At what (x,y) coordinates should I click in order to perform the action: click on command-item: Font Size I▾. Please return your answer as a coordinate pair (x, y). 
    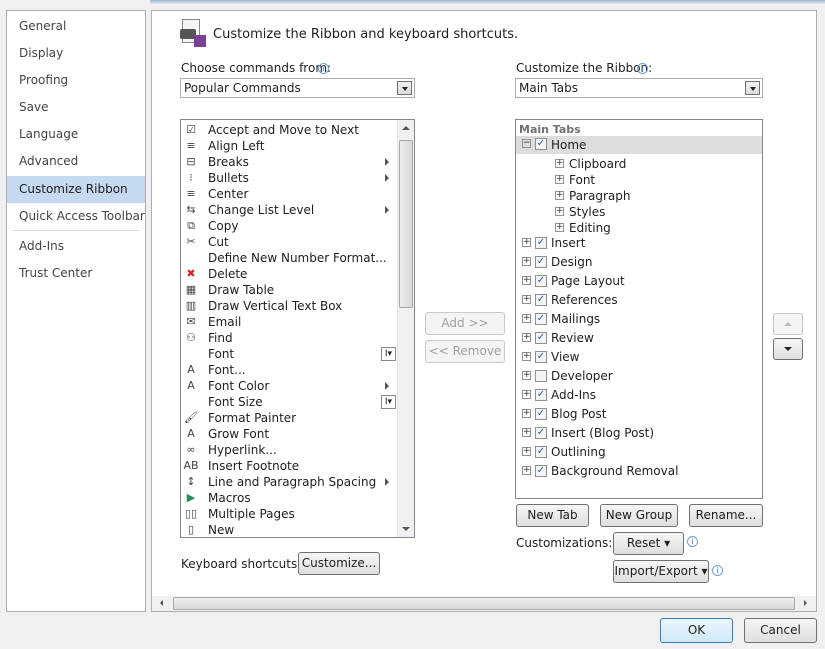
    Looking at the image, I should click on (289, 402).